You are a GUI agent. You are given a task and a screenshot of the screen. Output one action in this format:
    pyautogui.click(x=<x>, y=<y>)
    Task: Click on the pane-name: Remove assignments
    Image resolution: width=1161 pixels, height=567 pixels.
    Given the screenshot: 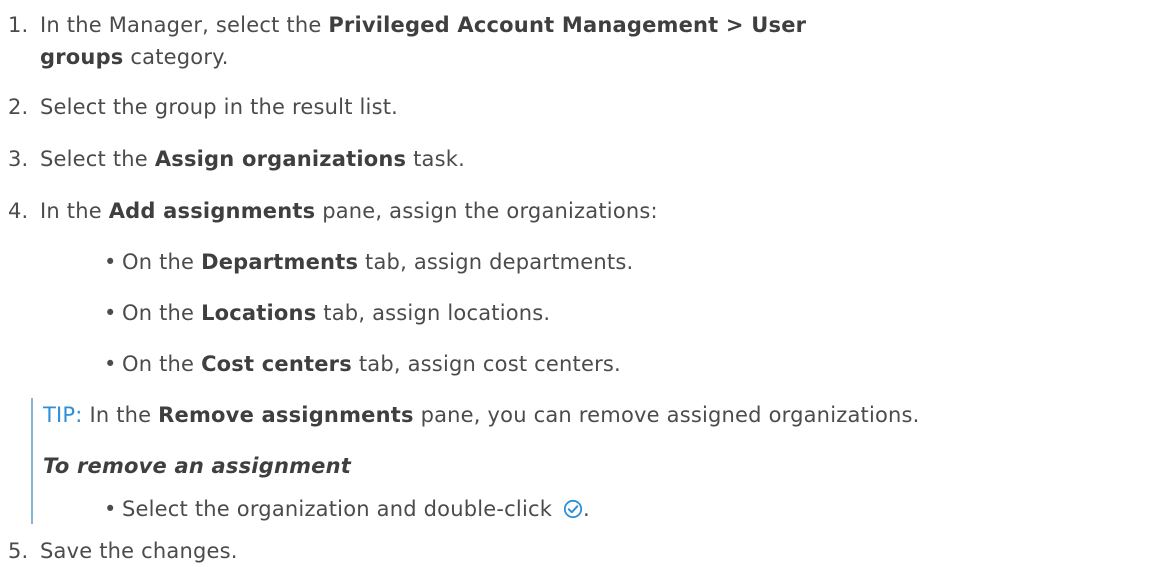 What is the action you would take?
    pyautogui.click(x=286, y=415)
    